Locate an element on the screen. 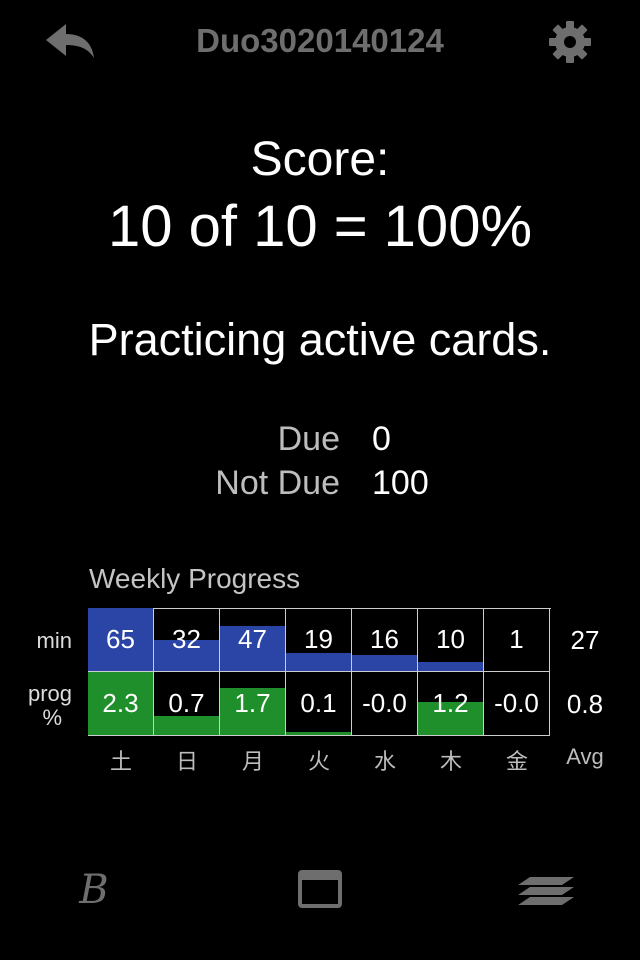 This screenshot has height=960, width=640. min-cell: 1 is located at coordinates (517, 640).